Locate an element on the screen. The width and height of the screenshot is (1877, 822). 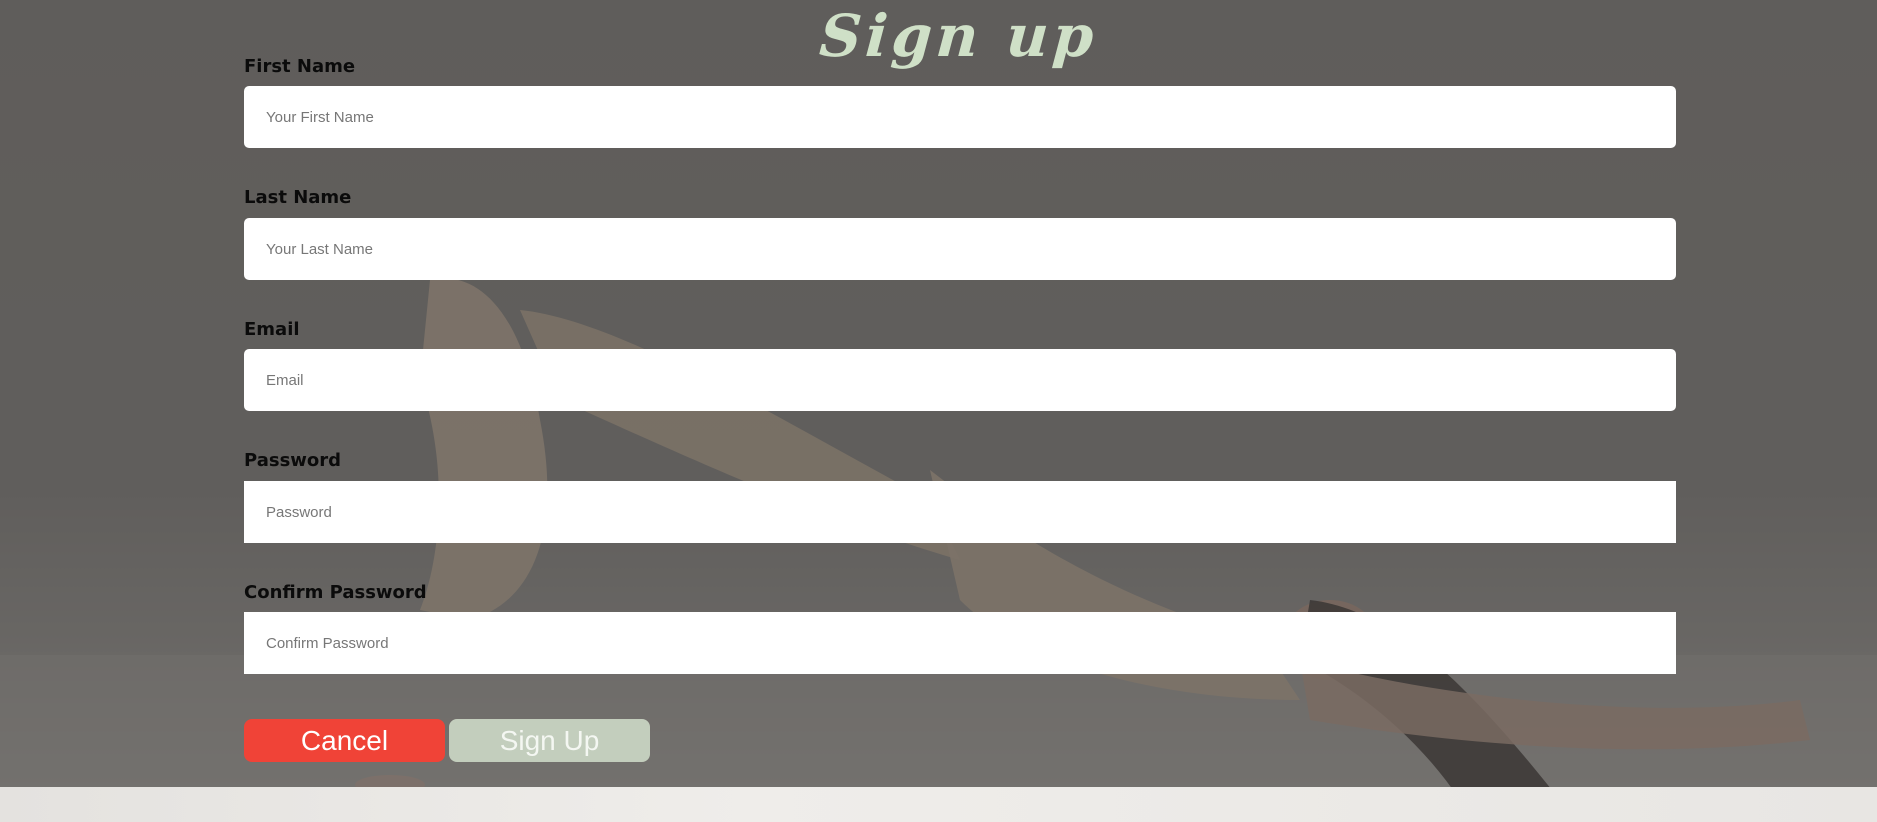
password-input is located at coordinates (960, 512).